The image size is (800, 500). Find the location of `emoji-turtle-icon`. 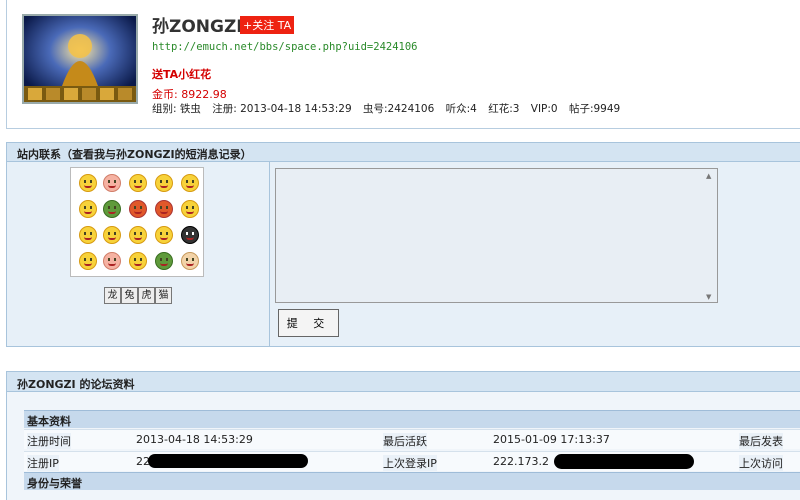

emoji-turtle-icon is located at coordinates (112, 209).